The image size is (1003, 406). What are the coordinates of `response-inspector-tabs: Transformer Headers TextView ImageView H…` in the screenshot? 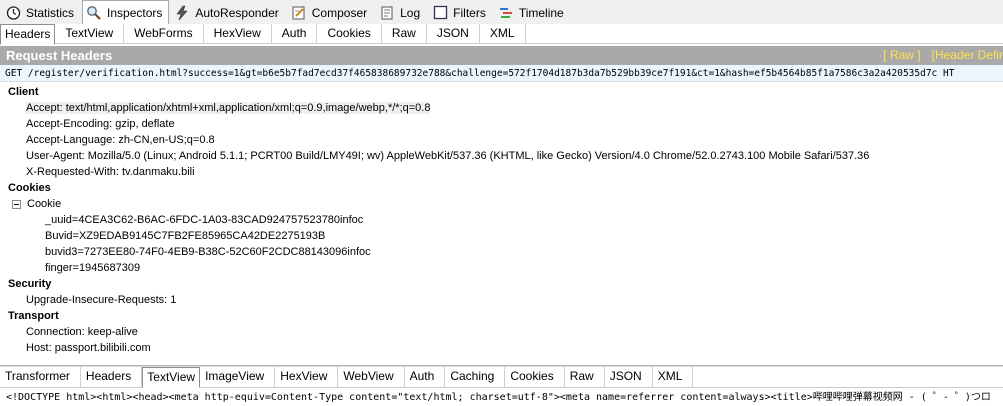 It's located at (501, 377).